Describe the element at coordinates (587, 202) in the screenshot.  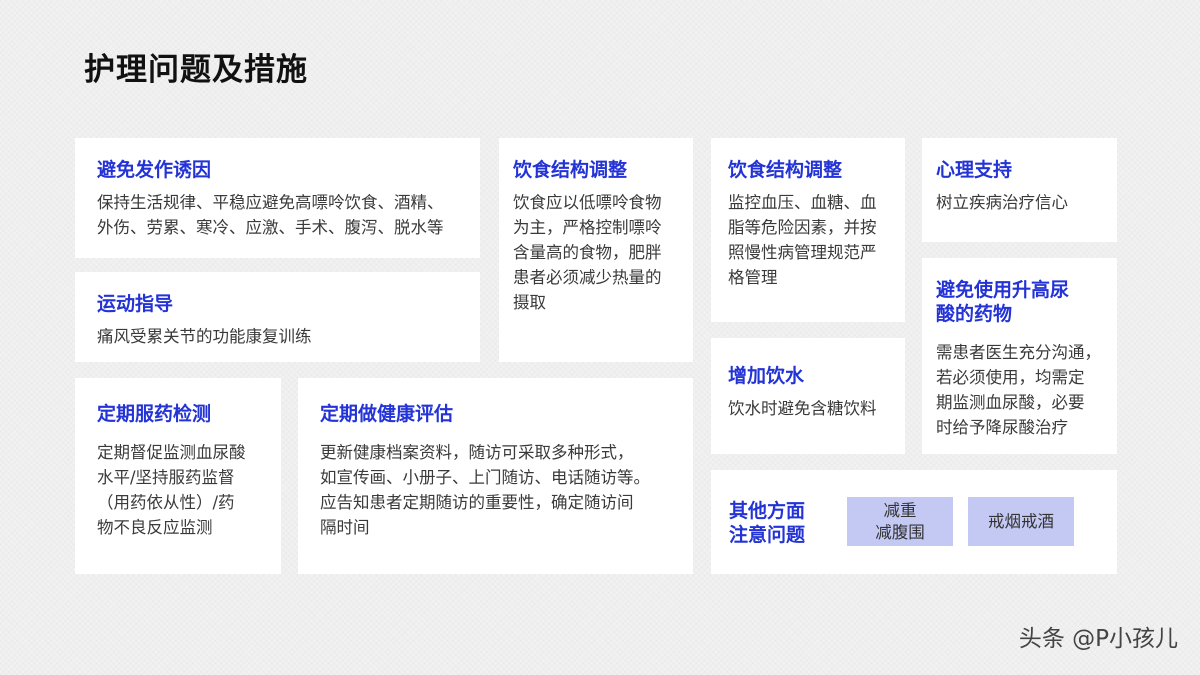
I see `card-line: 饮食应以低嘌呤食物` at that location.